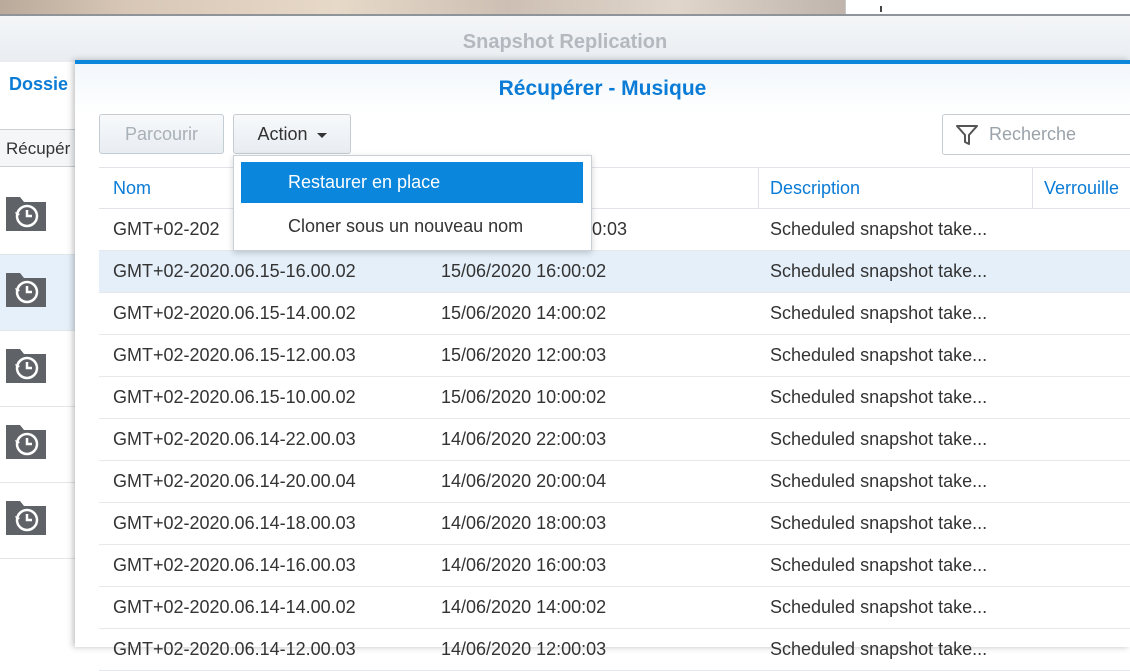  Describe the element at coordinates (132, 188) in the screenshot. I see `column-header-name: Nom` at that location.